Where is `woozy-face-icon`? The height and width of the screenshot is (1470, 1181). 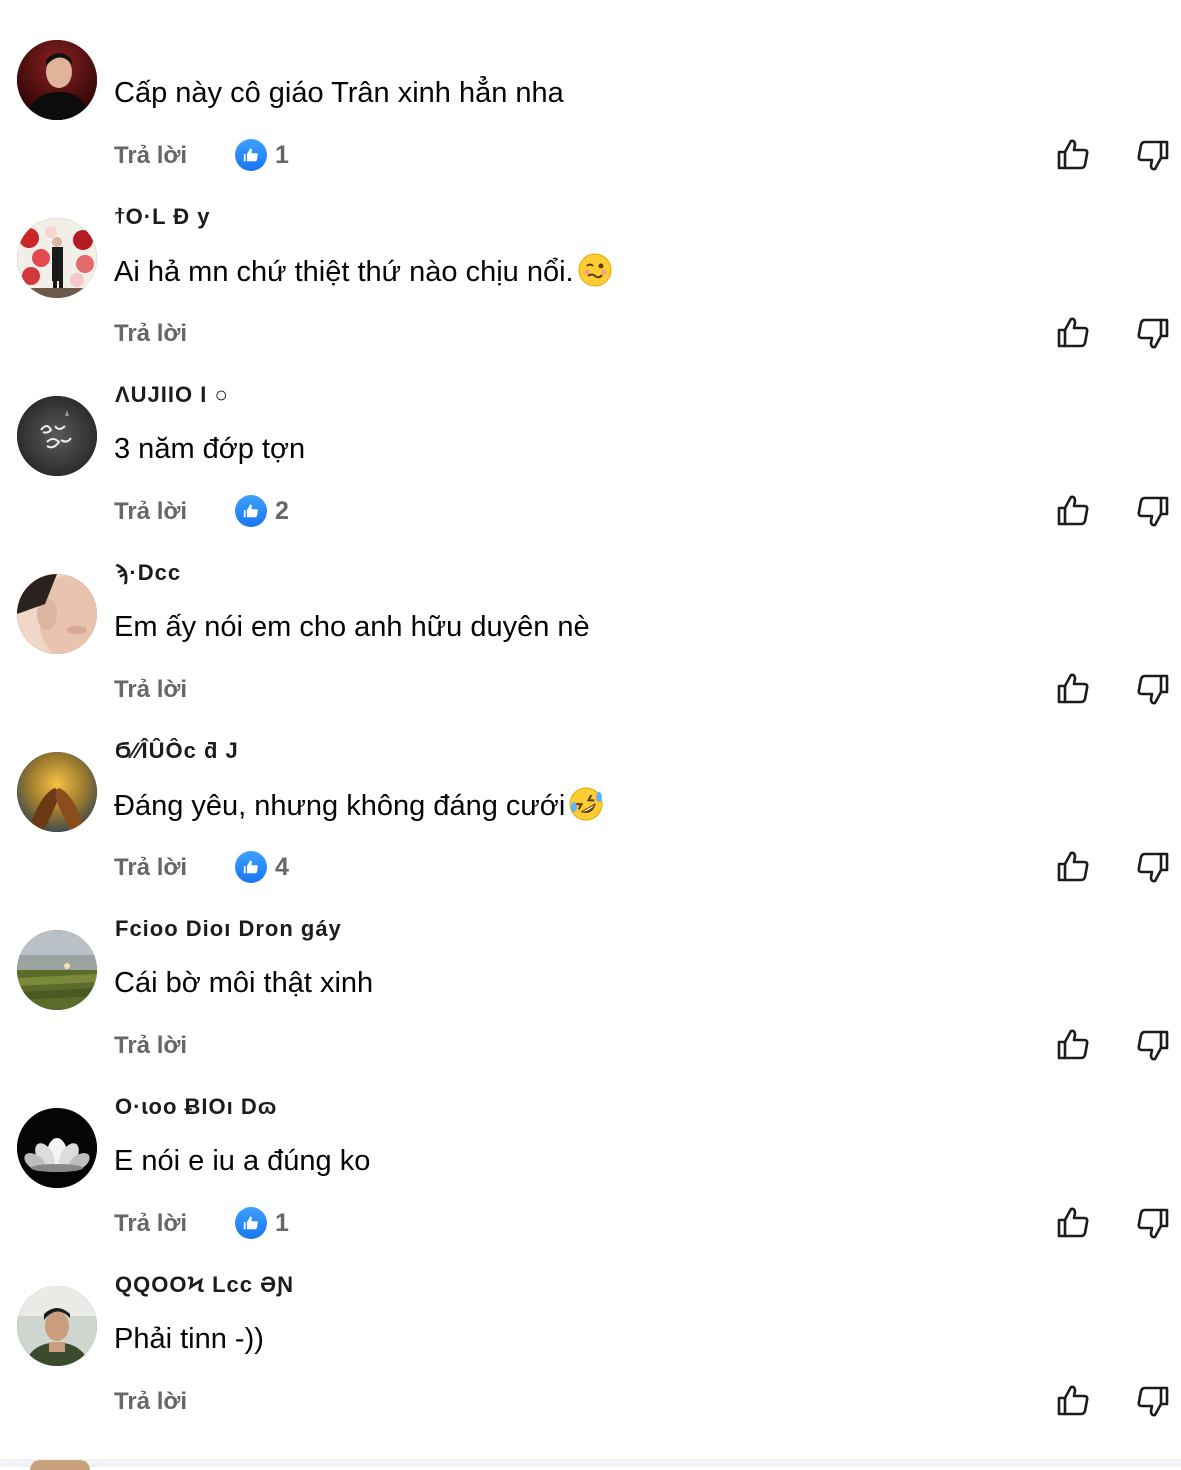 woozy-face-icon is located at coordinates (595, 270).